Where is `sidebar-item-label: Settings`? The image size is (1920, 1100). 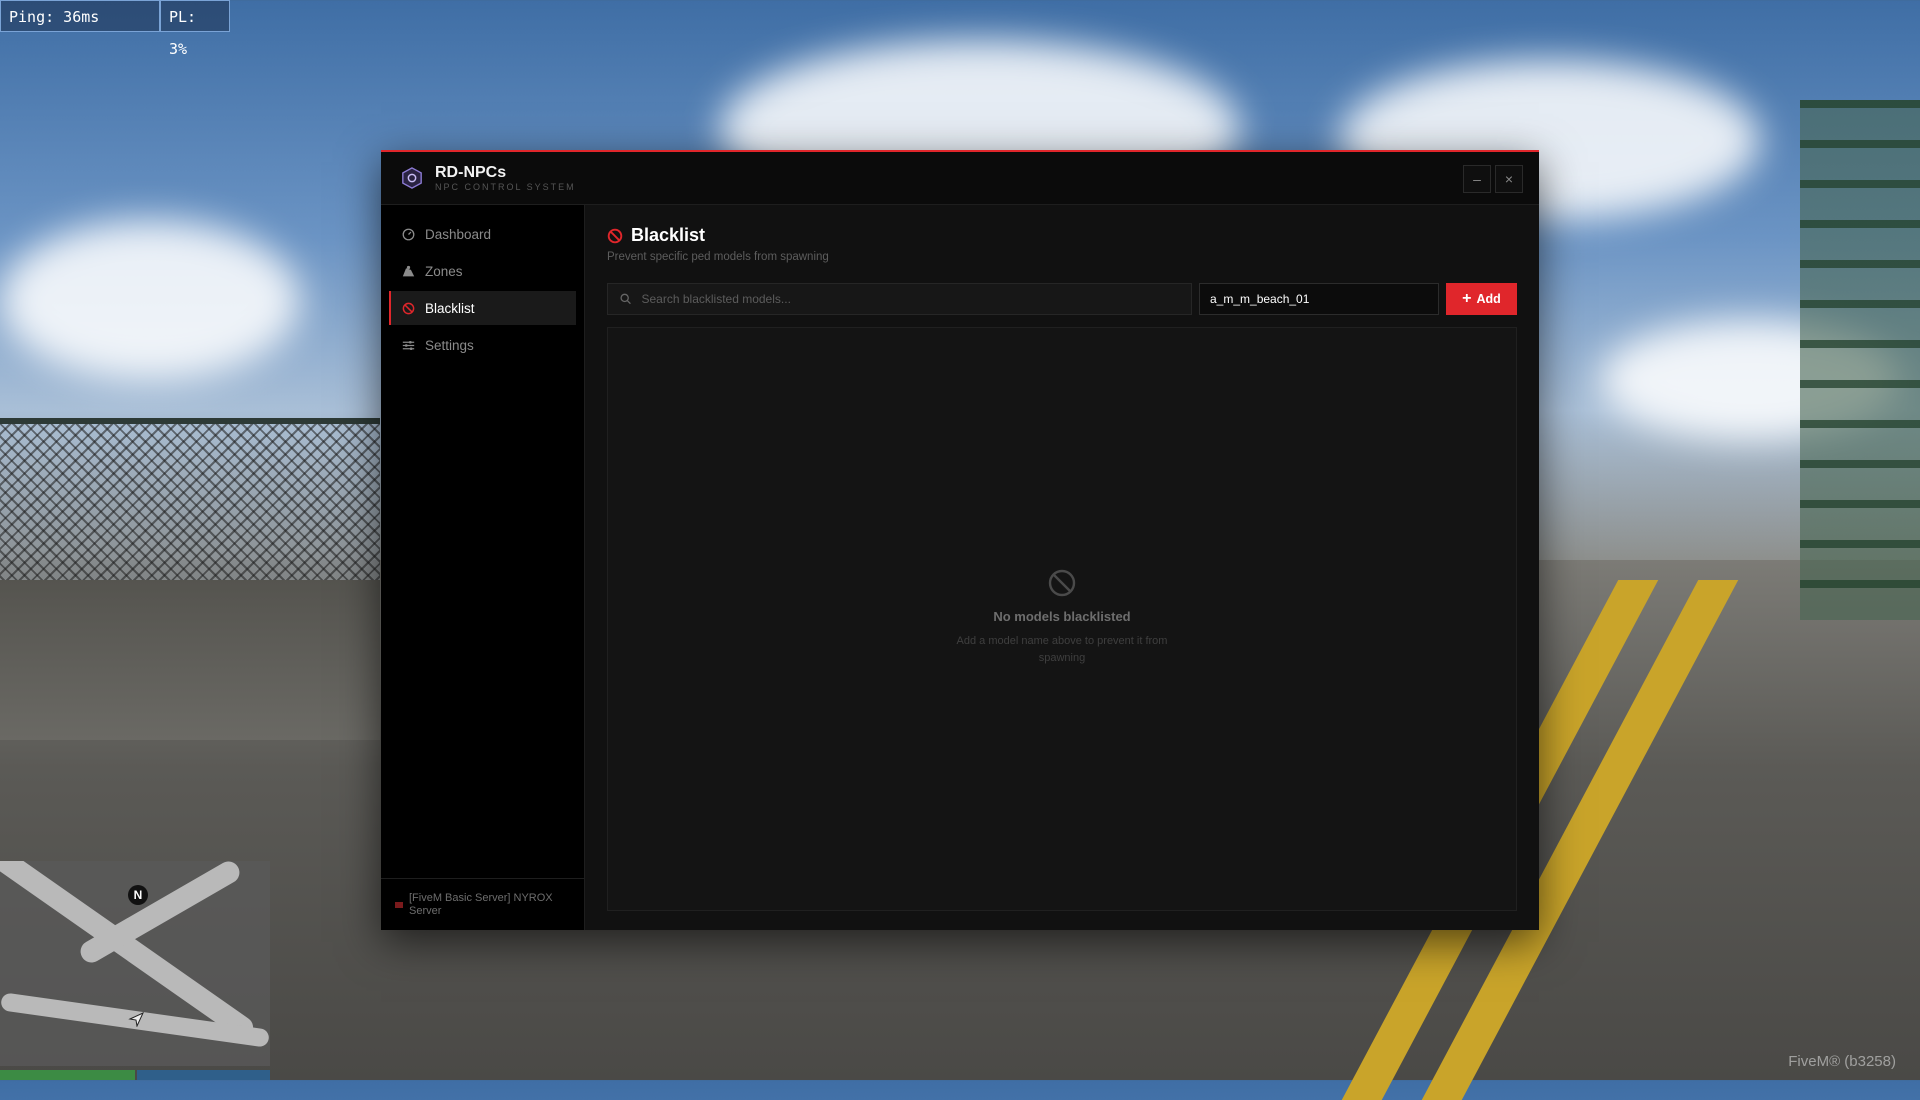
sidebar-item-label: Settings is located at coordinates (449, 345).